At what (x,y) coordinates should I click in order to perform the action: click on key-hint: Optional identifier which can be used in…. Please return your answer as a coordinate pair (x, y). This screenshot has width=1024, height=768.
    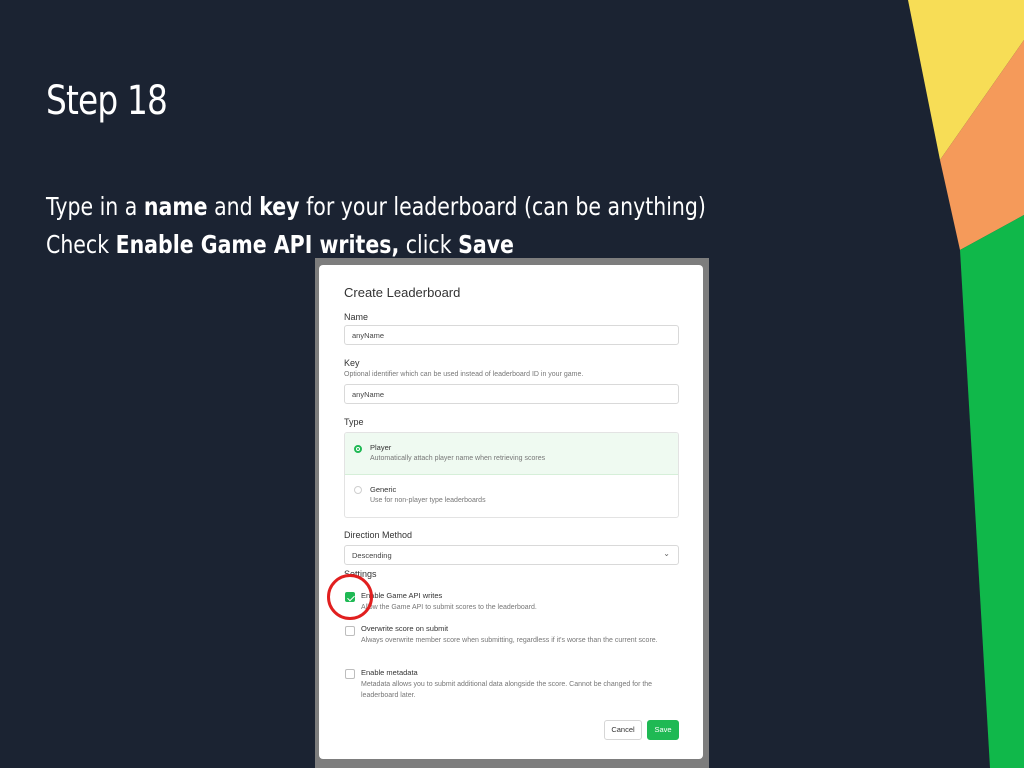
    Looking at the image, I should click on (464, 374).